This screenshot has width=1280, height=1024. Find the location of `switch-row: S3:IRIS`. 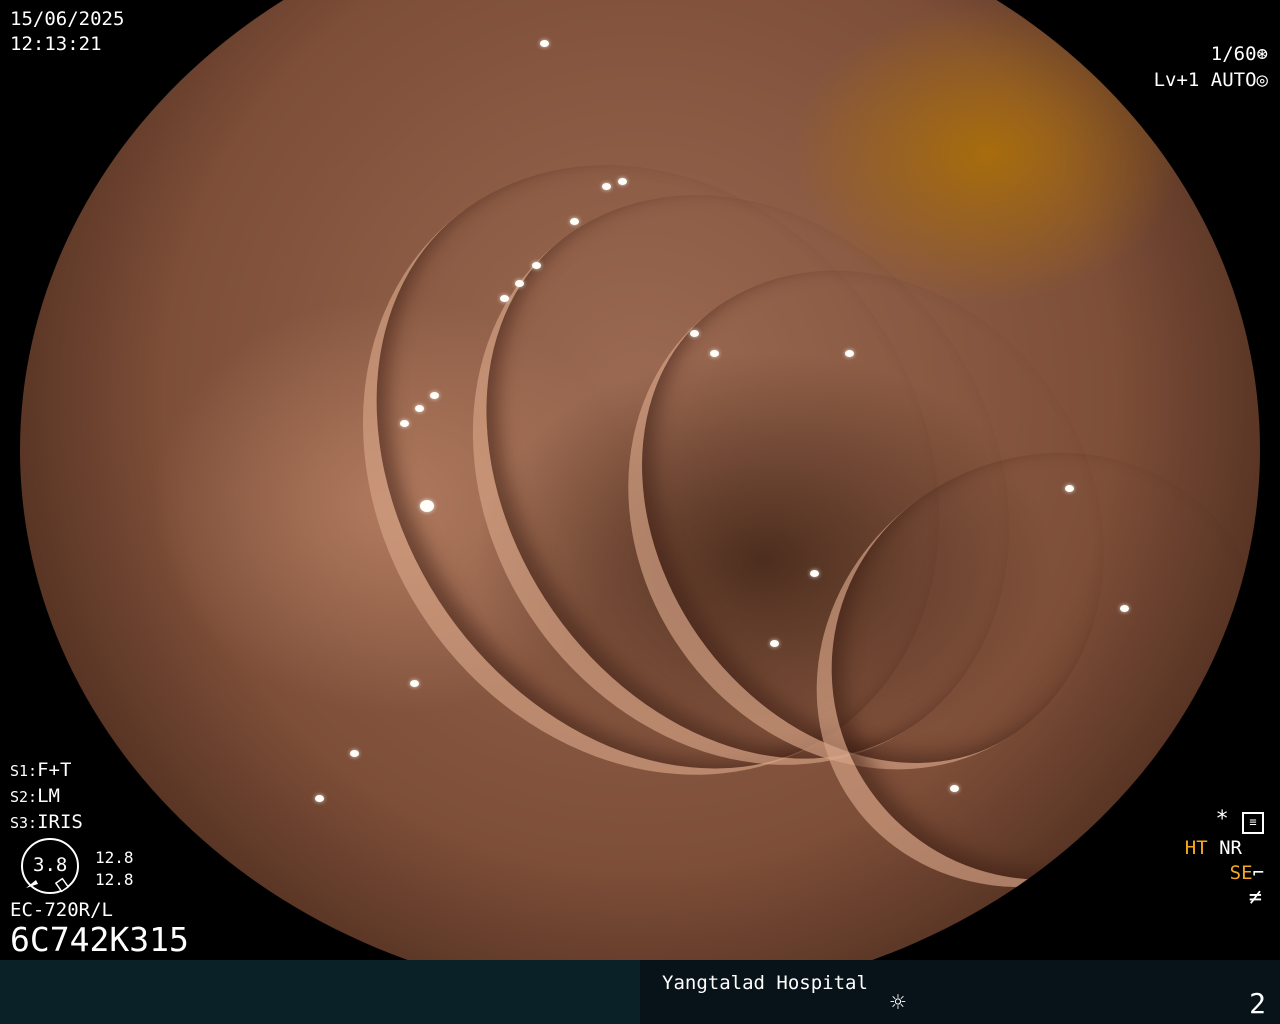

switch-row: S3:IRIS is located at coordinates (46, 823).